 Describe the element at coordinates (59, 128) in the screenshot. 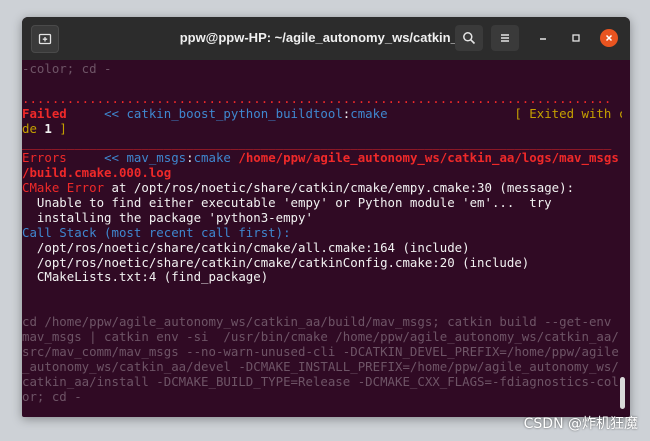

I see `exit-bracket: ]` at that location.